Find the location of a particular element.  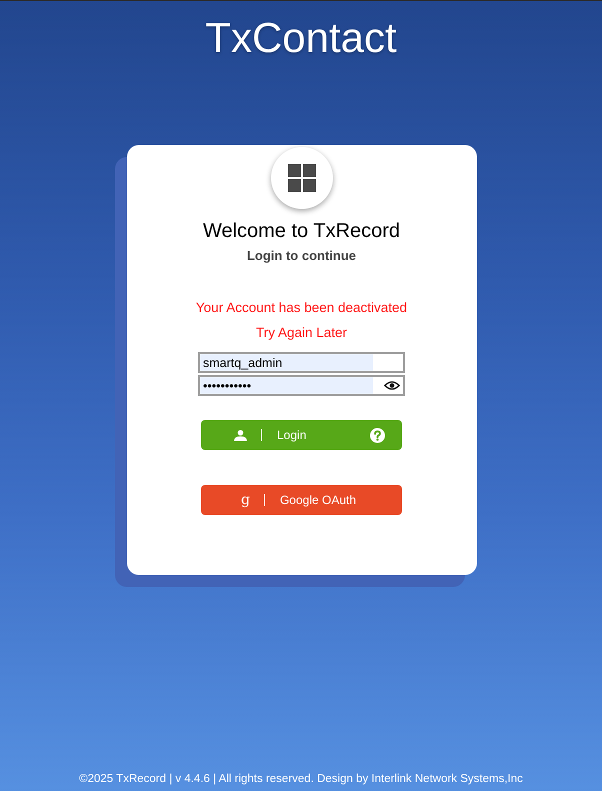

footer-copyright: ©2025 TxRecord | v 4.4.6 | All rights reserved. Design by Interlink Network Systems,Inc is located at coordinates (301, 779).